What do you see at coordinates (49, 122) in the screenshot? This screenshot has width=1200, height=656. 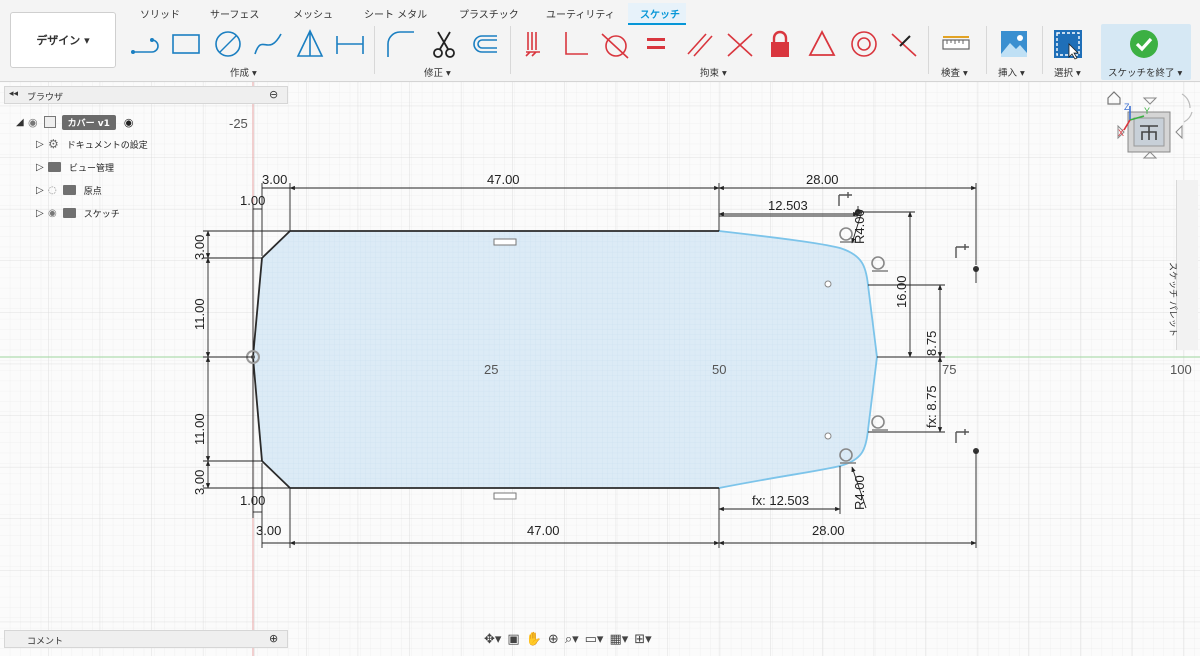 I see `component-icon` at bounding box center [49, 122].